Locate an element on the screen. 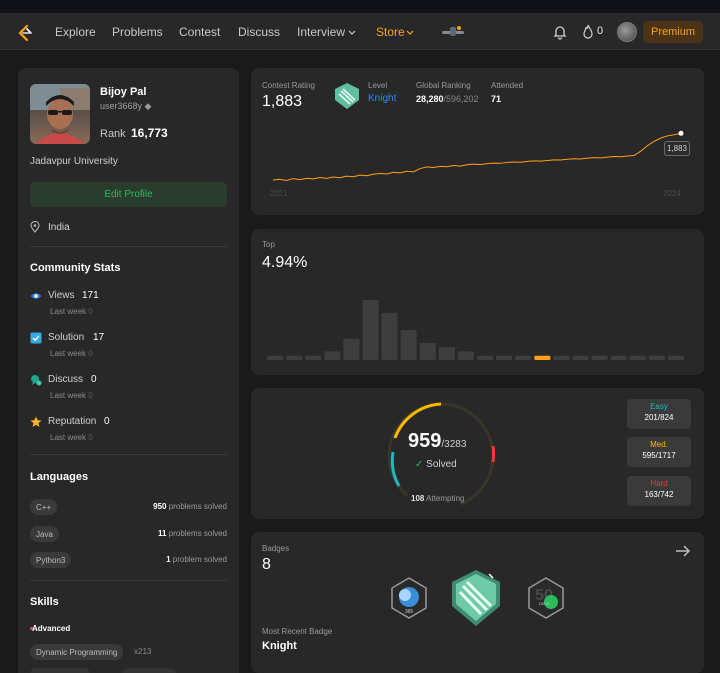 The width and height of the screenshot is (720, 673). solved-count: 959/3283 is located at coordinates (437, 441).